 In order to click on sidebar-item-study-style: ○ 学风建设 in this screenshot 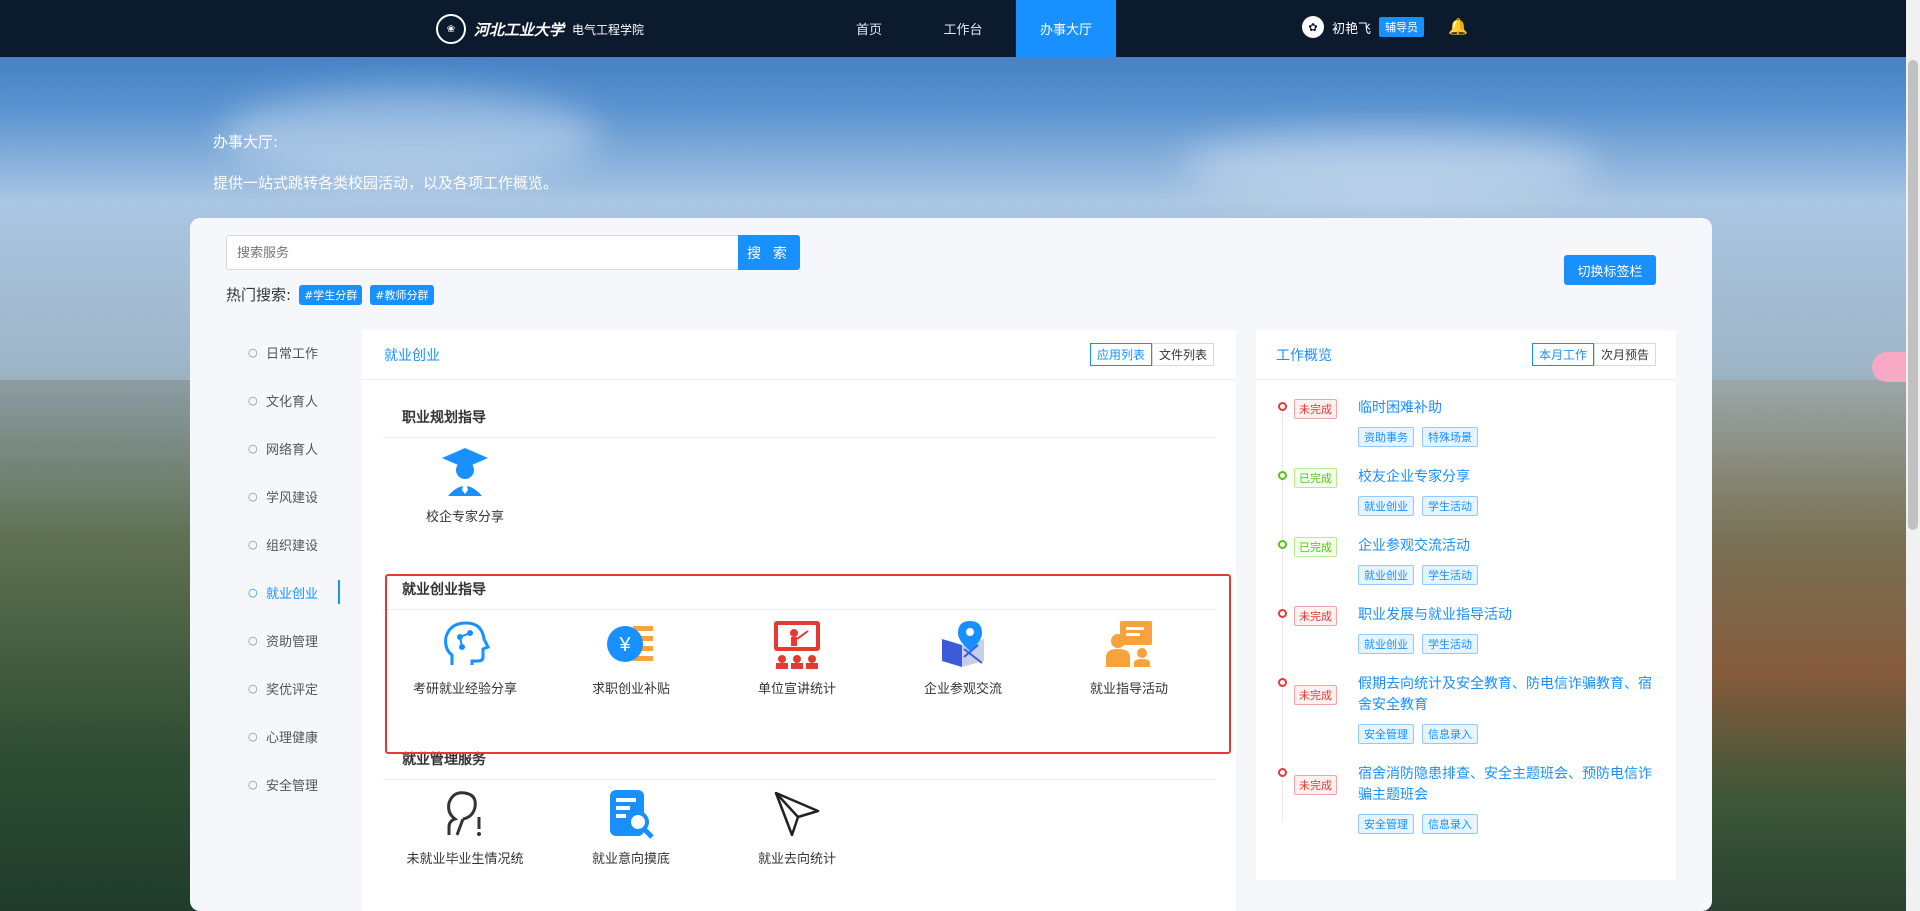, I will do `click(285, 496)`.